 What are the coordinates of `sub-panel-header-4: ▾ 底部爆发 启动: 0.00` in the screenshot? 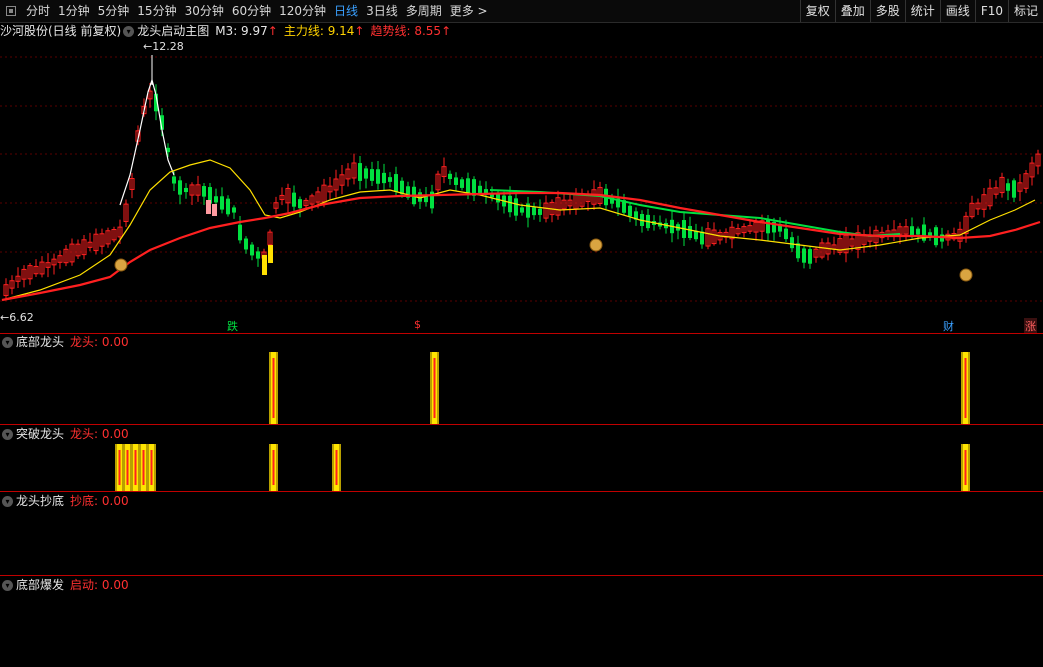 It's located at (64, 585).